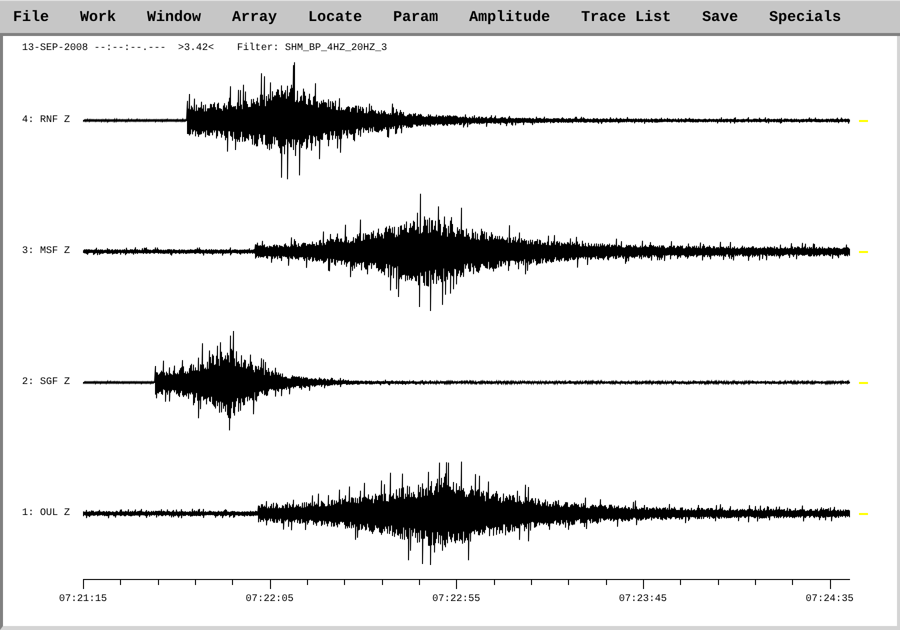 Image resolution: width=900 pixels, height=630 pixels. I want to click on trace-label: 4: RNF Z, so click(47, 120).